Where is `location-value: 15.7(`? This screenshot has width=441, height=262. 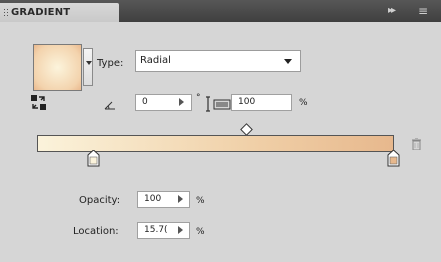
location-value: 15.7( is located at coordinates (156, 230).